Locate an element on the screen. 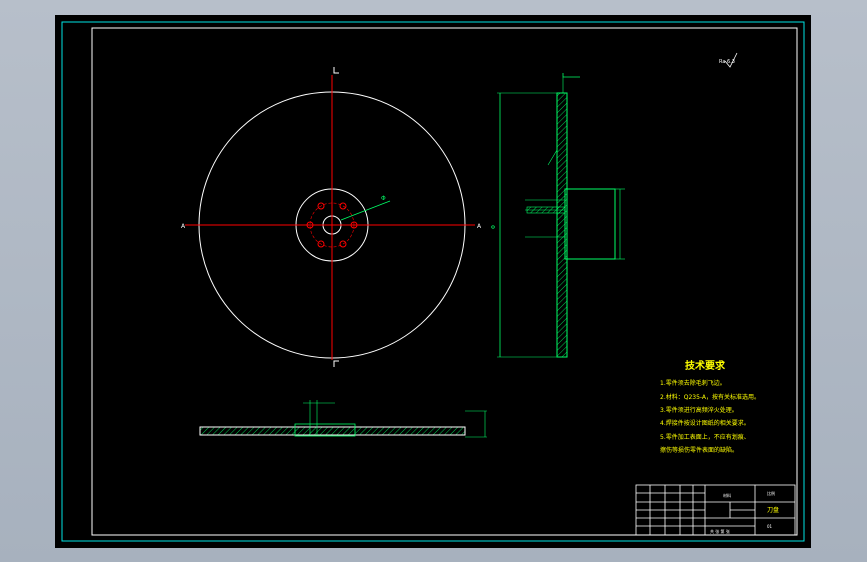  side-view: Φ is located at coordinates (558, 215).